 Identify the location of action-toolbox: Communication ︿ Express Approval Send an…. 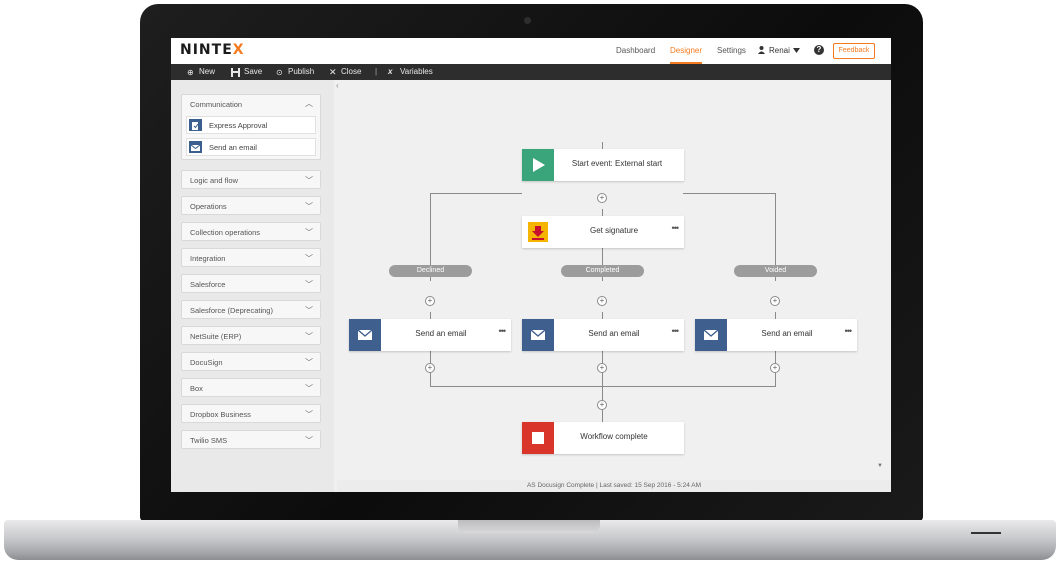
(252, 286).